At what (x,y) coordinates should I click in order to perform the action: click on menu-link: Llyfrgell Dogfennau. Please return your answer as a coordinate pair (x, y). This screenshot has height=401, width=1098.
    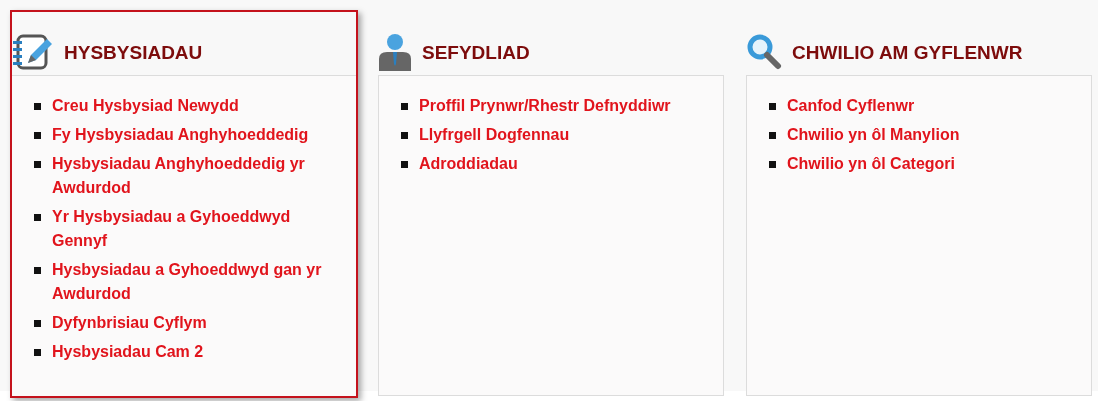
    Looking at the image, I should click on (494, 135).